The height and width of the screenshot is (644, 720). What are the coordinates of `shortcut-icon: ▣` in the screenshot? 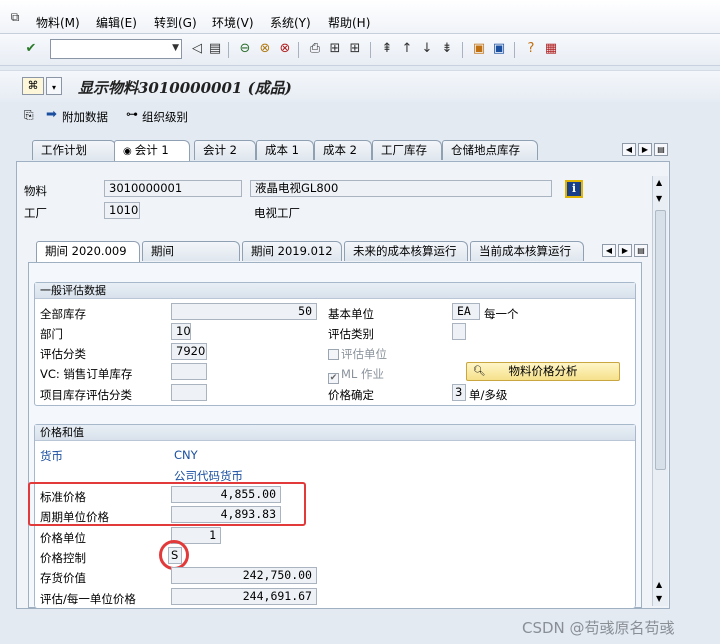 It's located at (499, 49).